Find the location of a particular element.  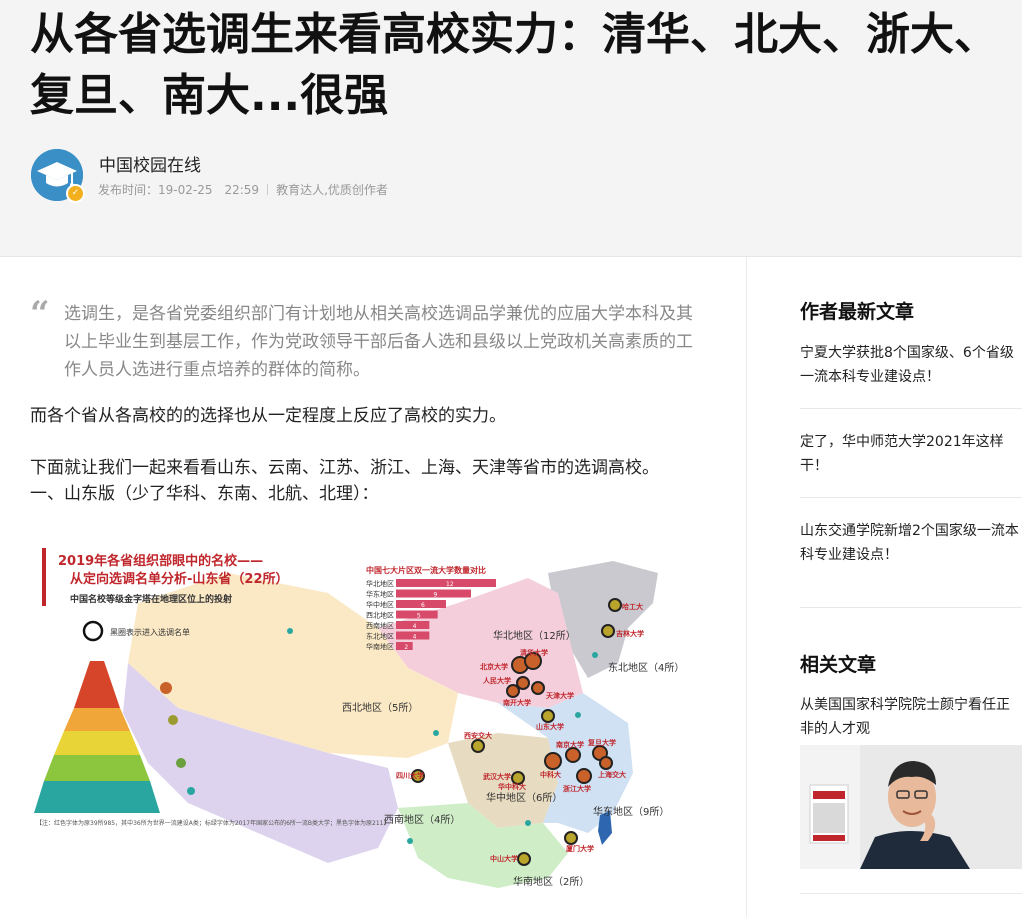

school-label: 北京大学 is located at coordinates (494, 666).